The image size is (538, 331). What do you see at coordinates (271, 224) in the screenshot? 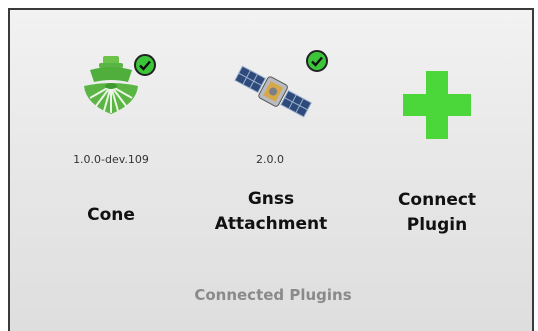
I see `plugin-name-line2: Attachment` at bounding box center [271, 224].